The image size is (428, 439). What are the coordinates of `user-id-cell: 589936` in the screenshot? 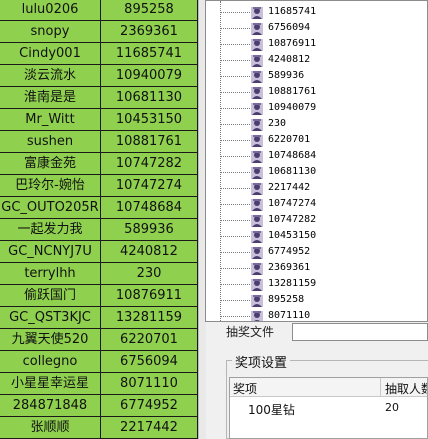 It's located at (149, 230).